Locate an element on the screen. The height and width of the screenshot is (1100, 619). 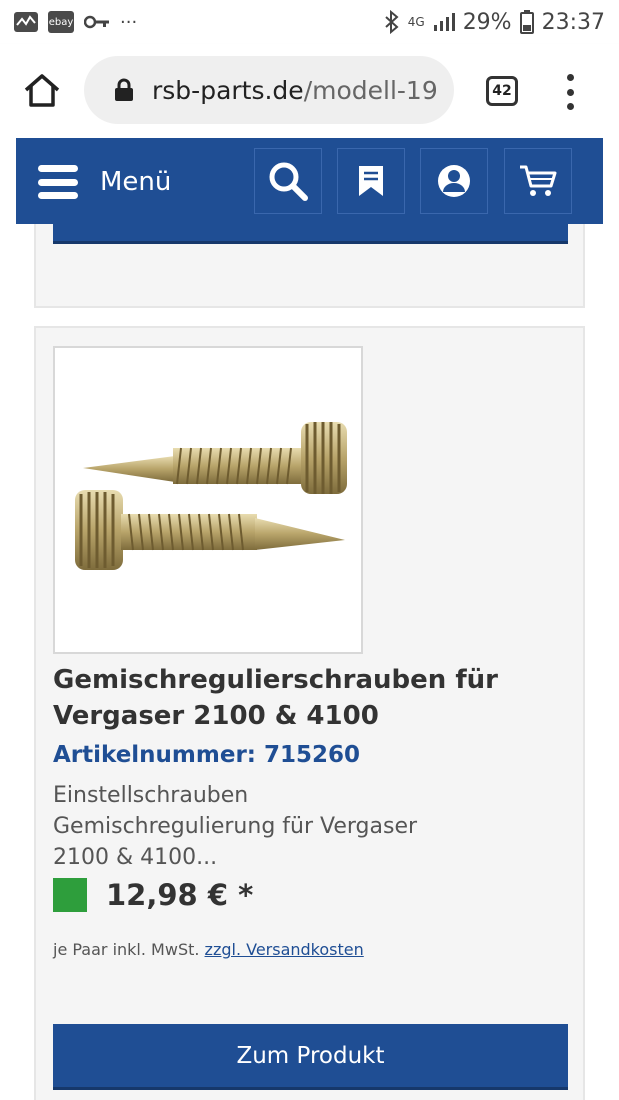
status-left: ebay ··· is located at coordinates (75, 22).